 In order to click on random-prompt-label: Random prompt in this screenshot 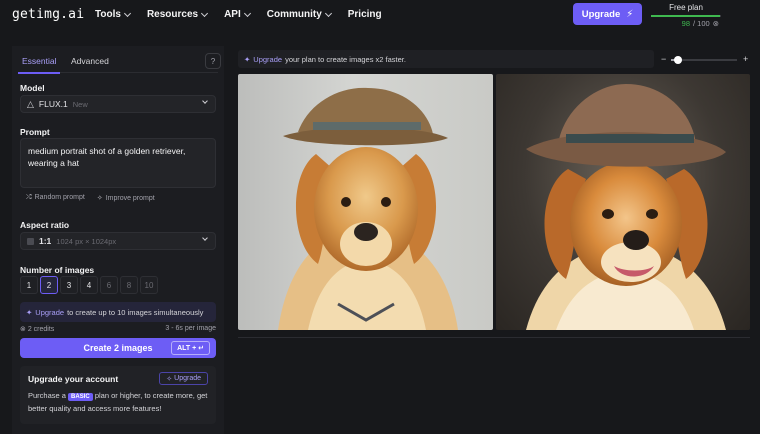, I will do `click(59, 197)`.